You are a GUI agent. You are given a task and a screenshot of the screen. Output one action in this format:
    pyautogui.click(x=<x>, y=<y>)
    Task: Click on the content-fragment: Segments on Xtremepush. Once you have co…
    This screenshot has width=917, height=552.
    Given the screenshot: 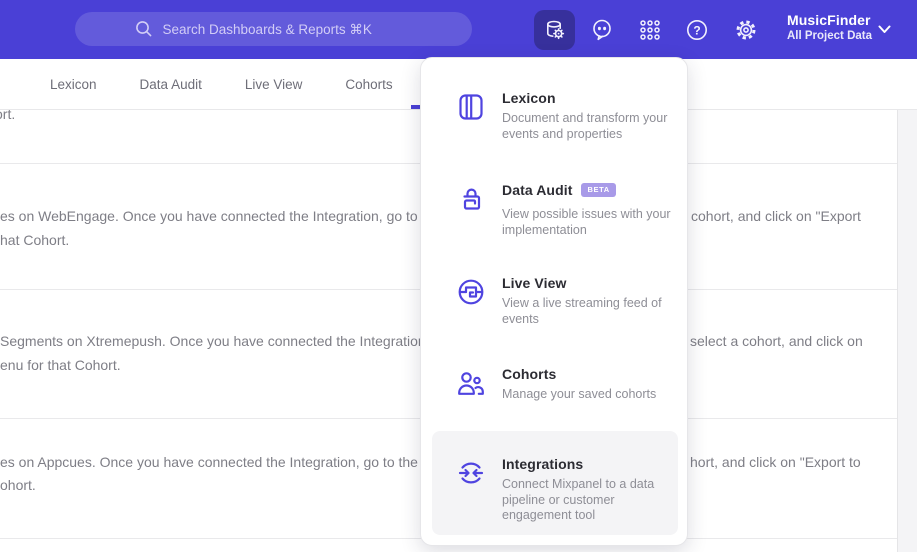 What is the action you would take?
    pyautogui.click(x=215, y=341)
    